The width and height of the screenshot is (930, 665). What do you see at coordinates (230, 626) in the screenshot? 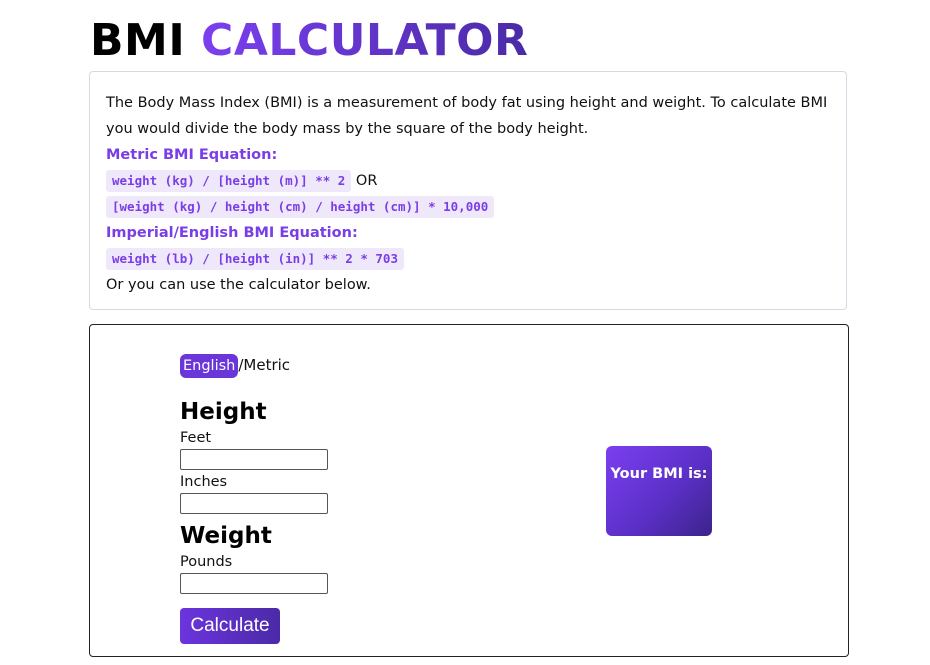
I see `calculate-button: Calculate` at bounding box center [230, 626].